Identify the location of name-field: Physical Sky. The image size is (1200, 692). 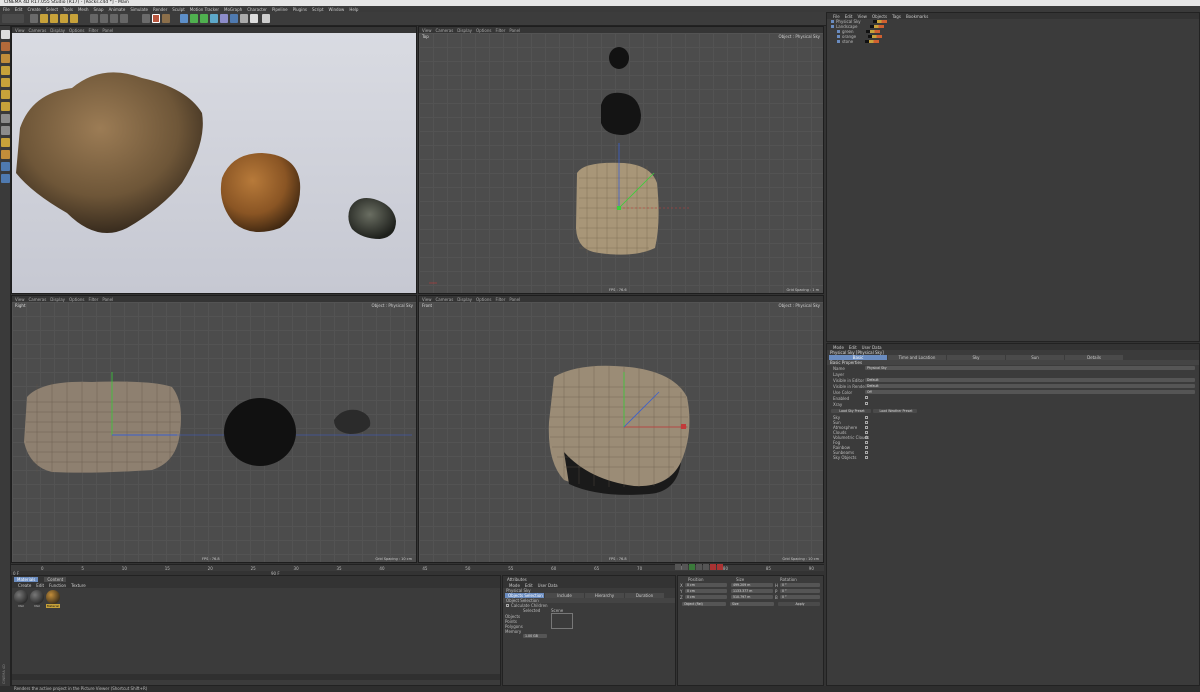
(1030, 368).